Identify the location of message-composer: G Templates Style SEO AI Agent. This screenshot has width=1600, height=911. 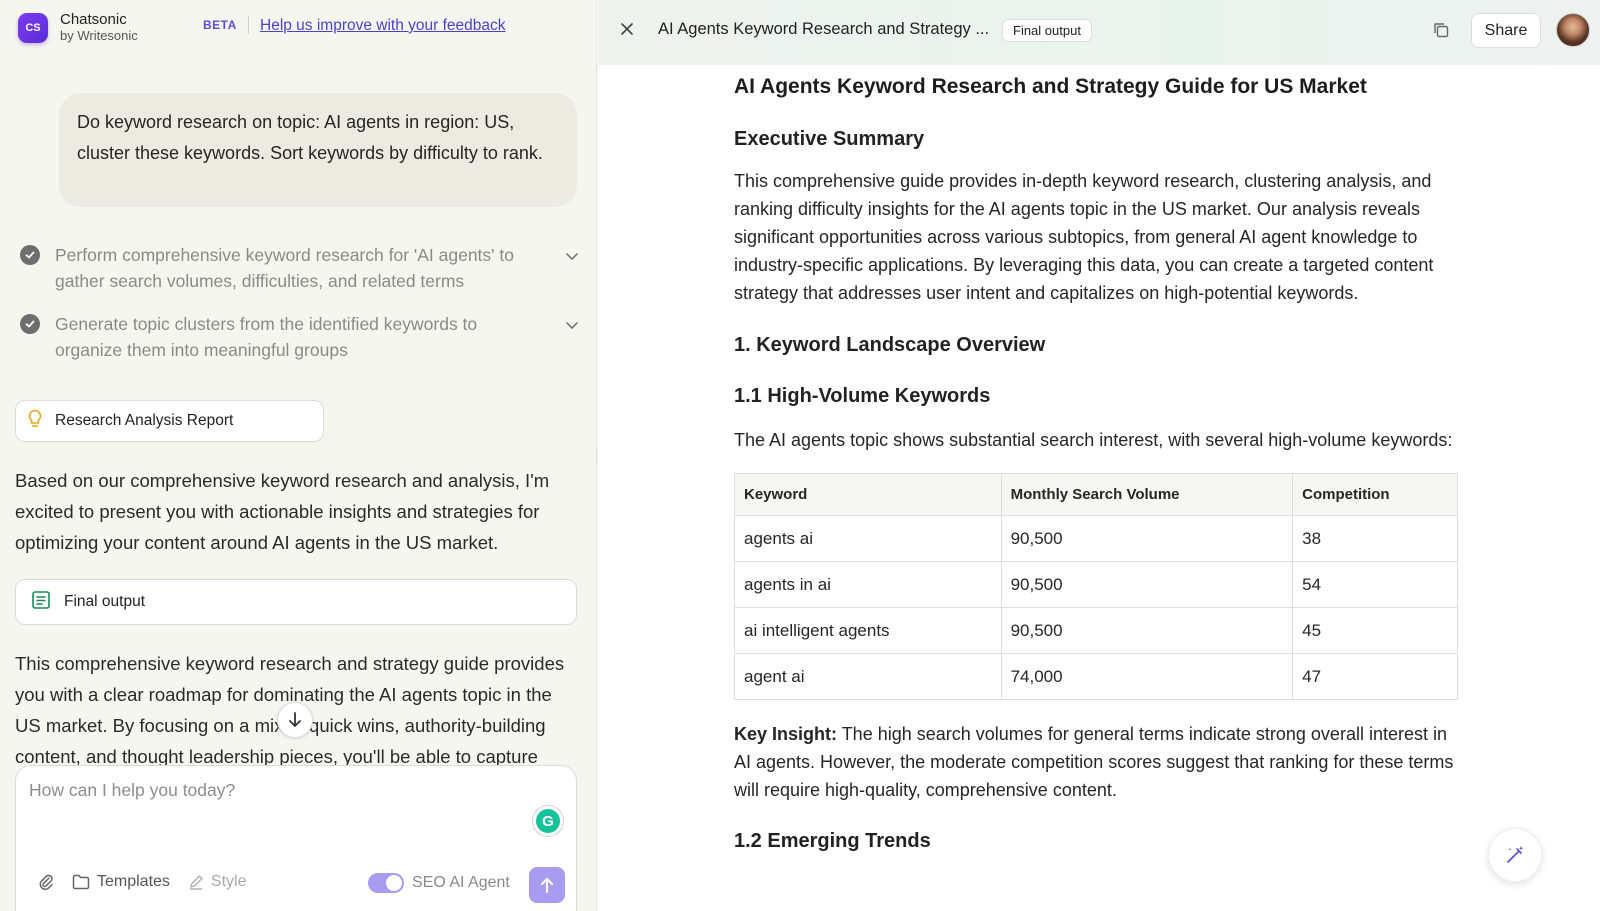
(296, 838).